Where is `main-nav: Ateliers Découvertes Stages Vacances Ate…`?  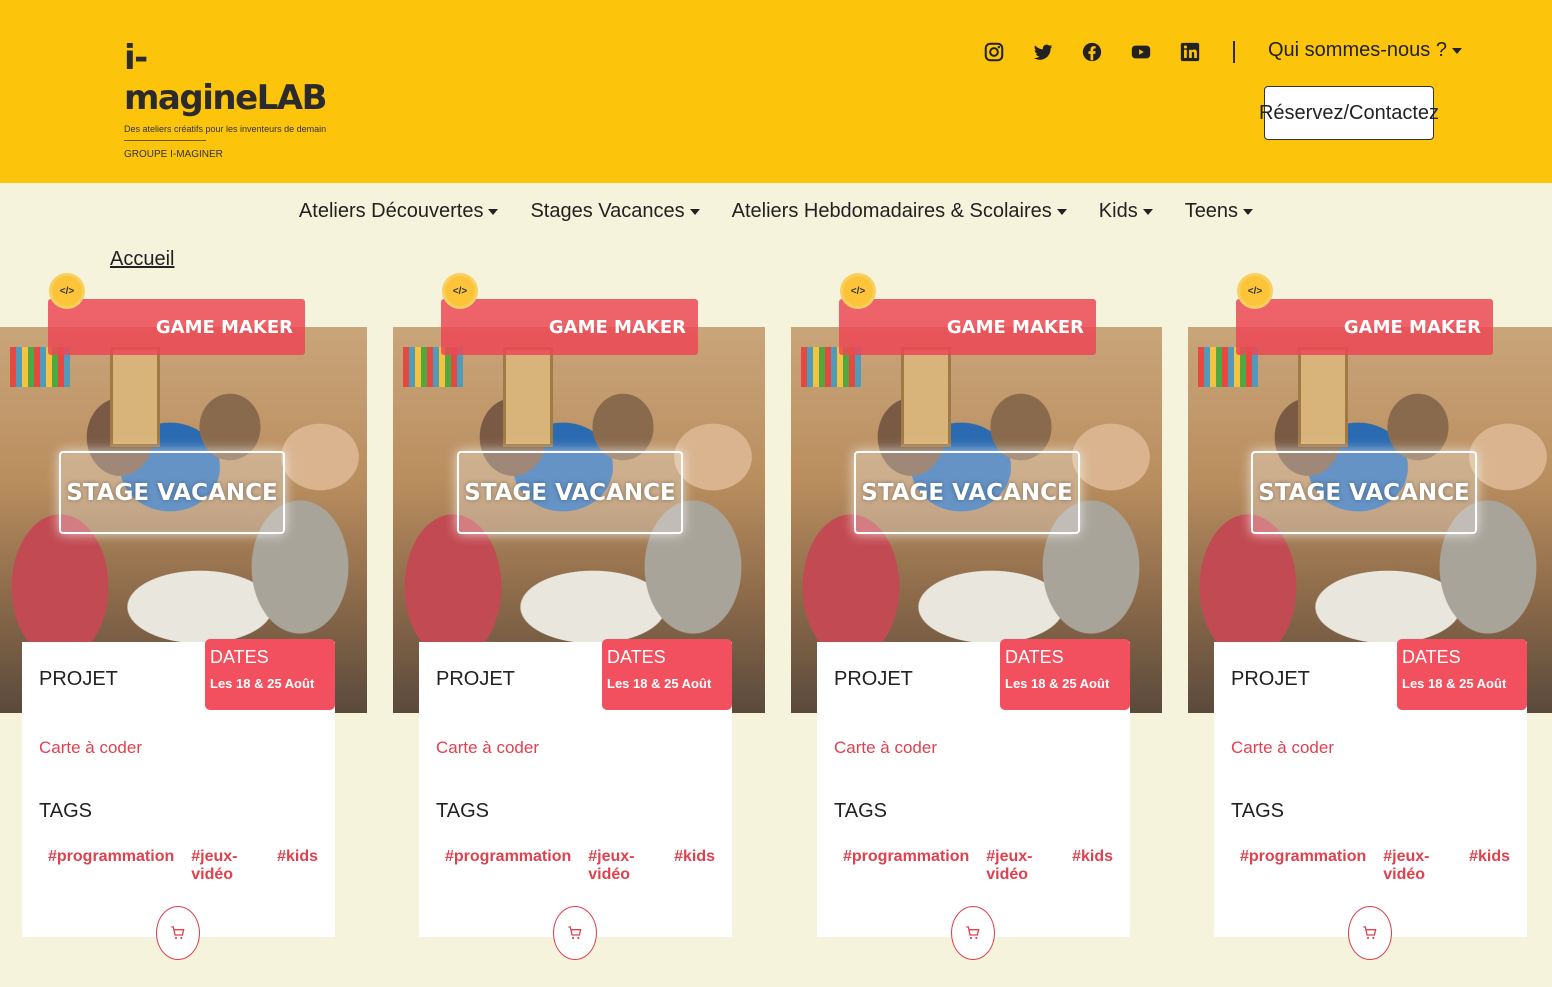
main-nav: Ateliers Découvertes Stages Vacances Ate… is located at coordinates (776, 211).